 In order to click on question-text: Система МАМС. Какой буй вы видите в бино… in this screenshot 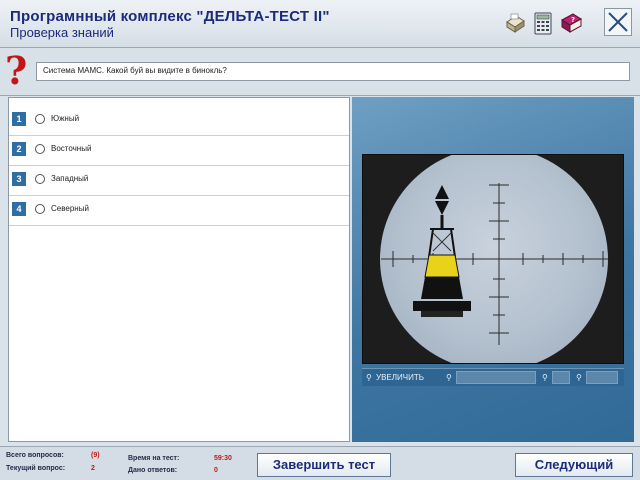, I will do `click(135, 70)`.